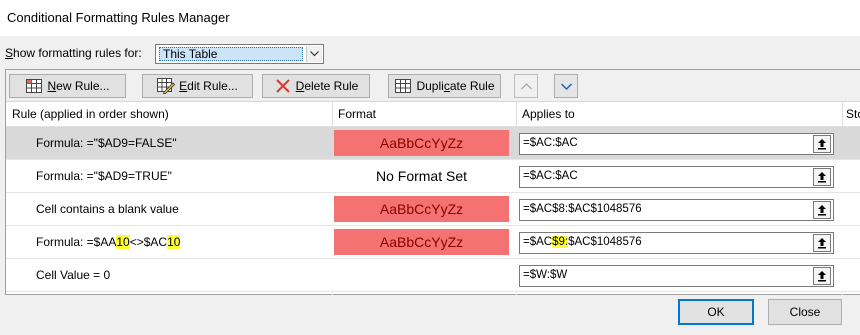 Image resolution: width=860 pixels, height=335 pixels. What do you see at coordinates (327, 86) in the screenshot?
I see `delete-rule-label: Delete Rule` at bounding box center [327, 86].